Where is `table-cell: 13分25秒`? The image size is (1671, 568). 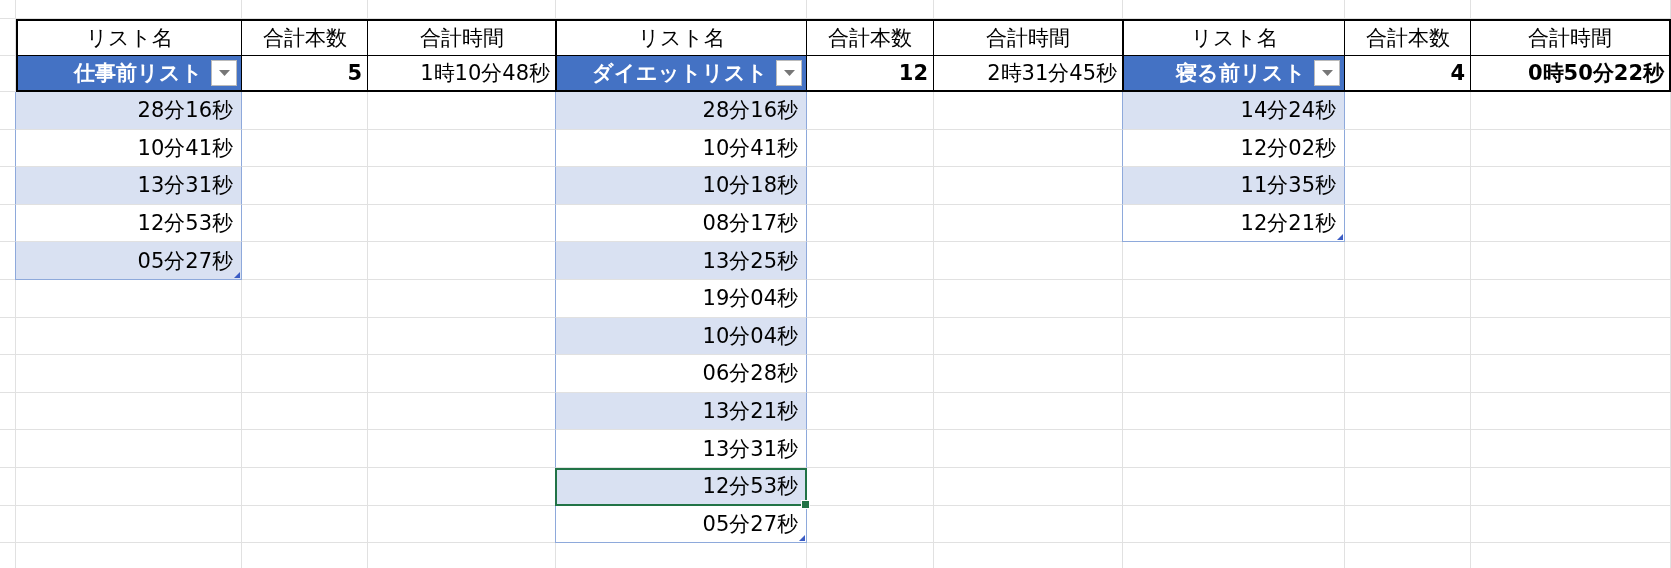
table-cell: 13分25秒 is located at coordinates (681, 261).